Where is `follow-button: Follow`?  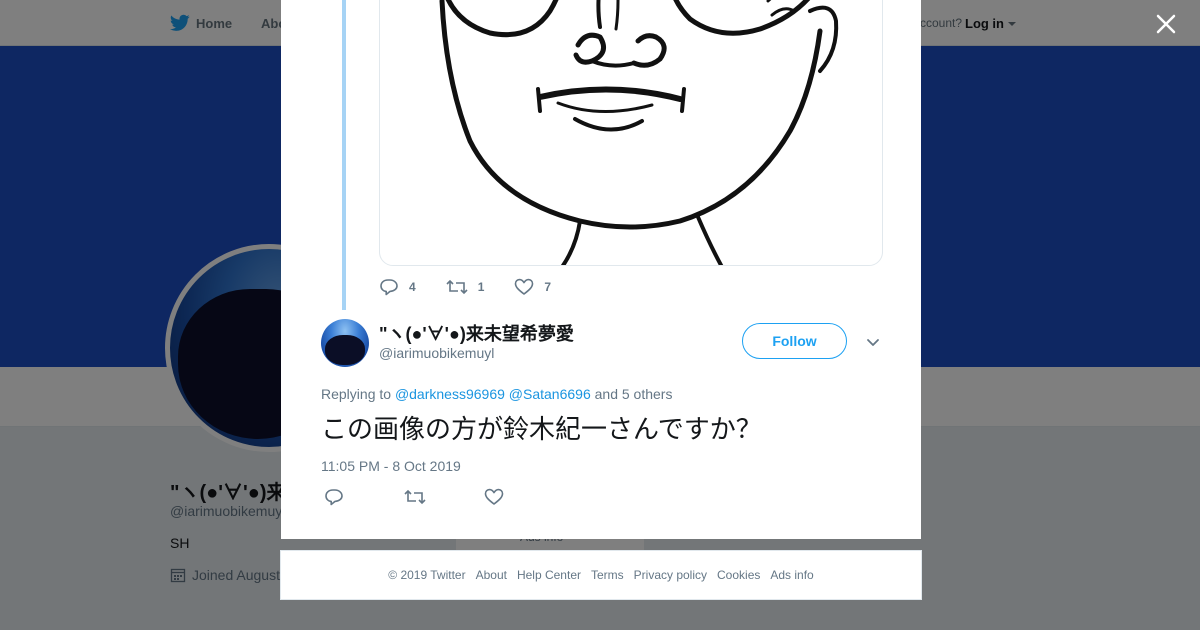
follow-button: Follow is located at coordinates (794, 341).